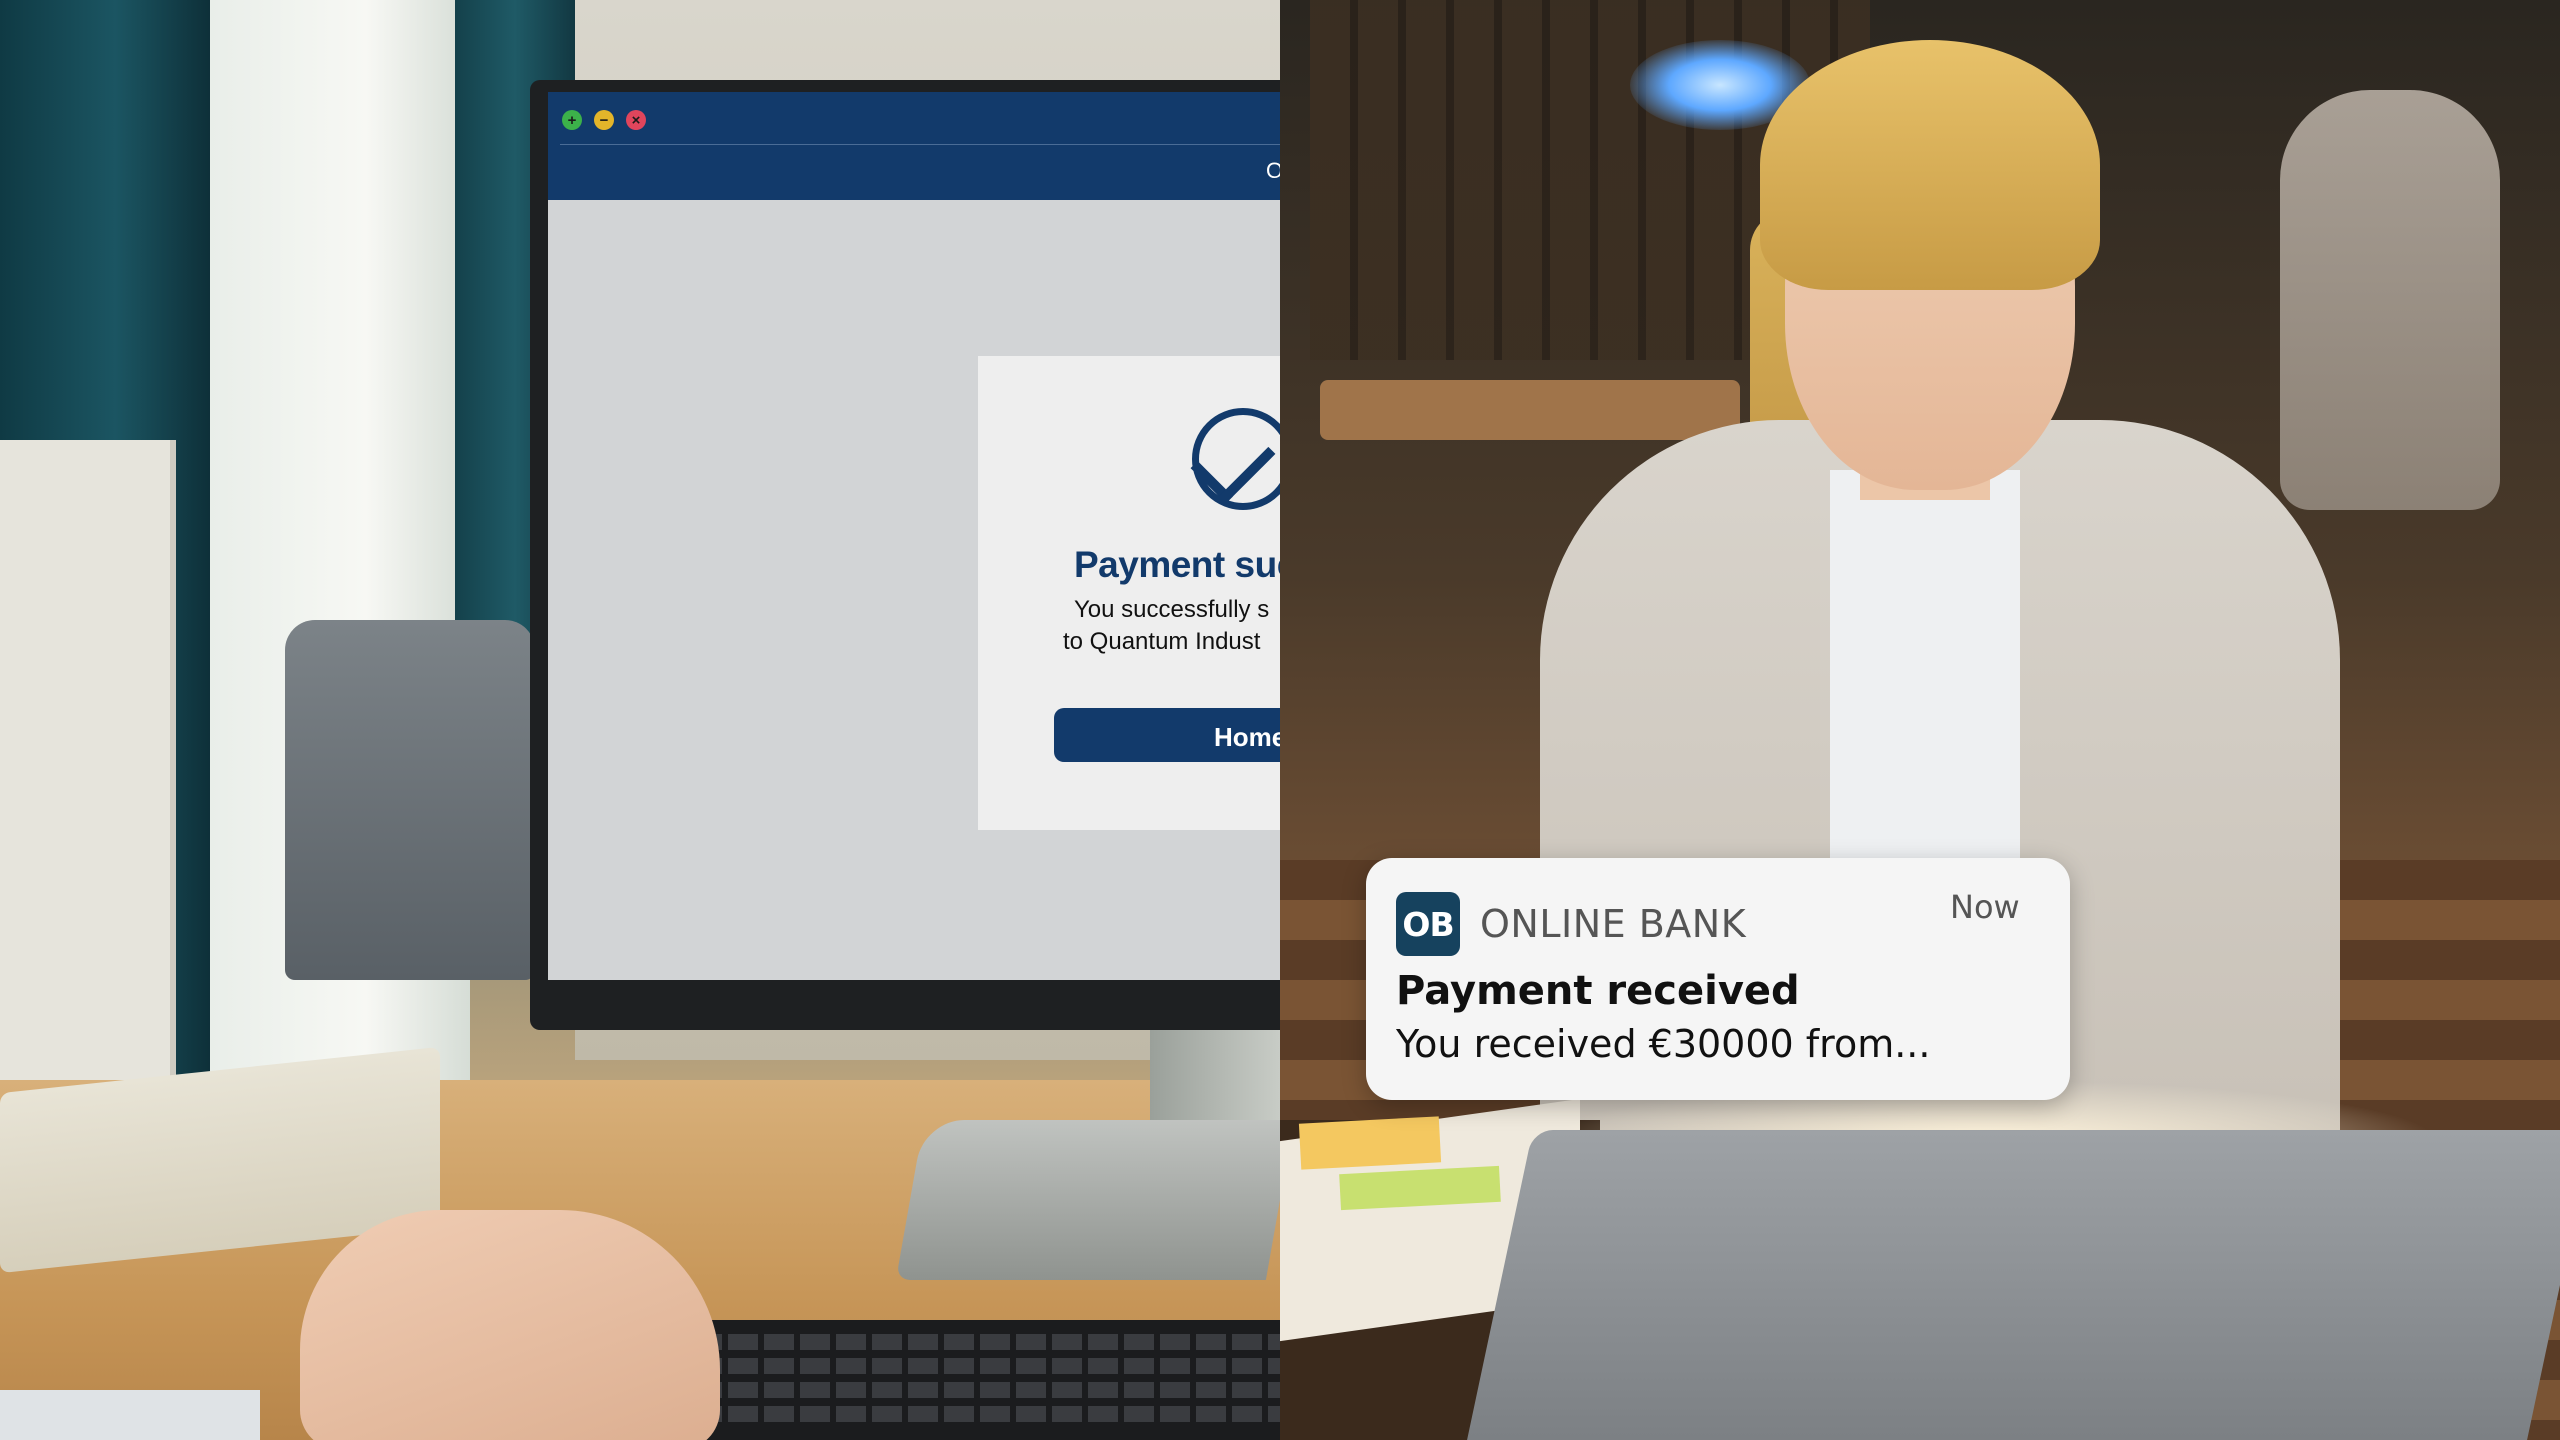 This screenshot has height=1440, width=2560. What do you see at coordinates (1428, 924) in the screenshot?
I see `bank-app-icon: OB` at bounding box center [1428, 924].